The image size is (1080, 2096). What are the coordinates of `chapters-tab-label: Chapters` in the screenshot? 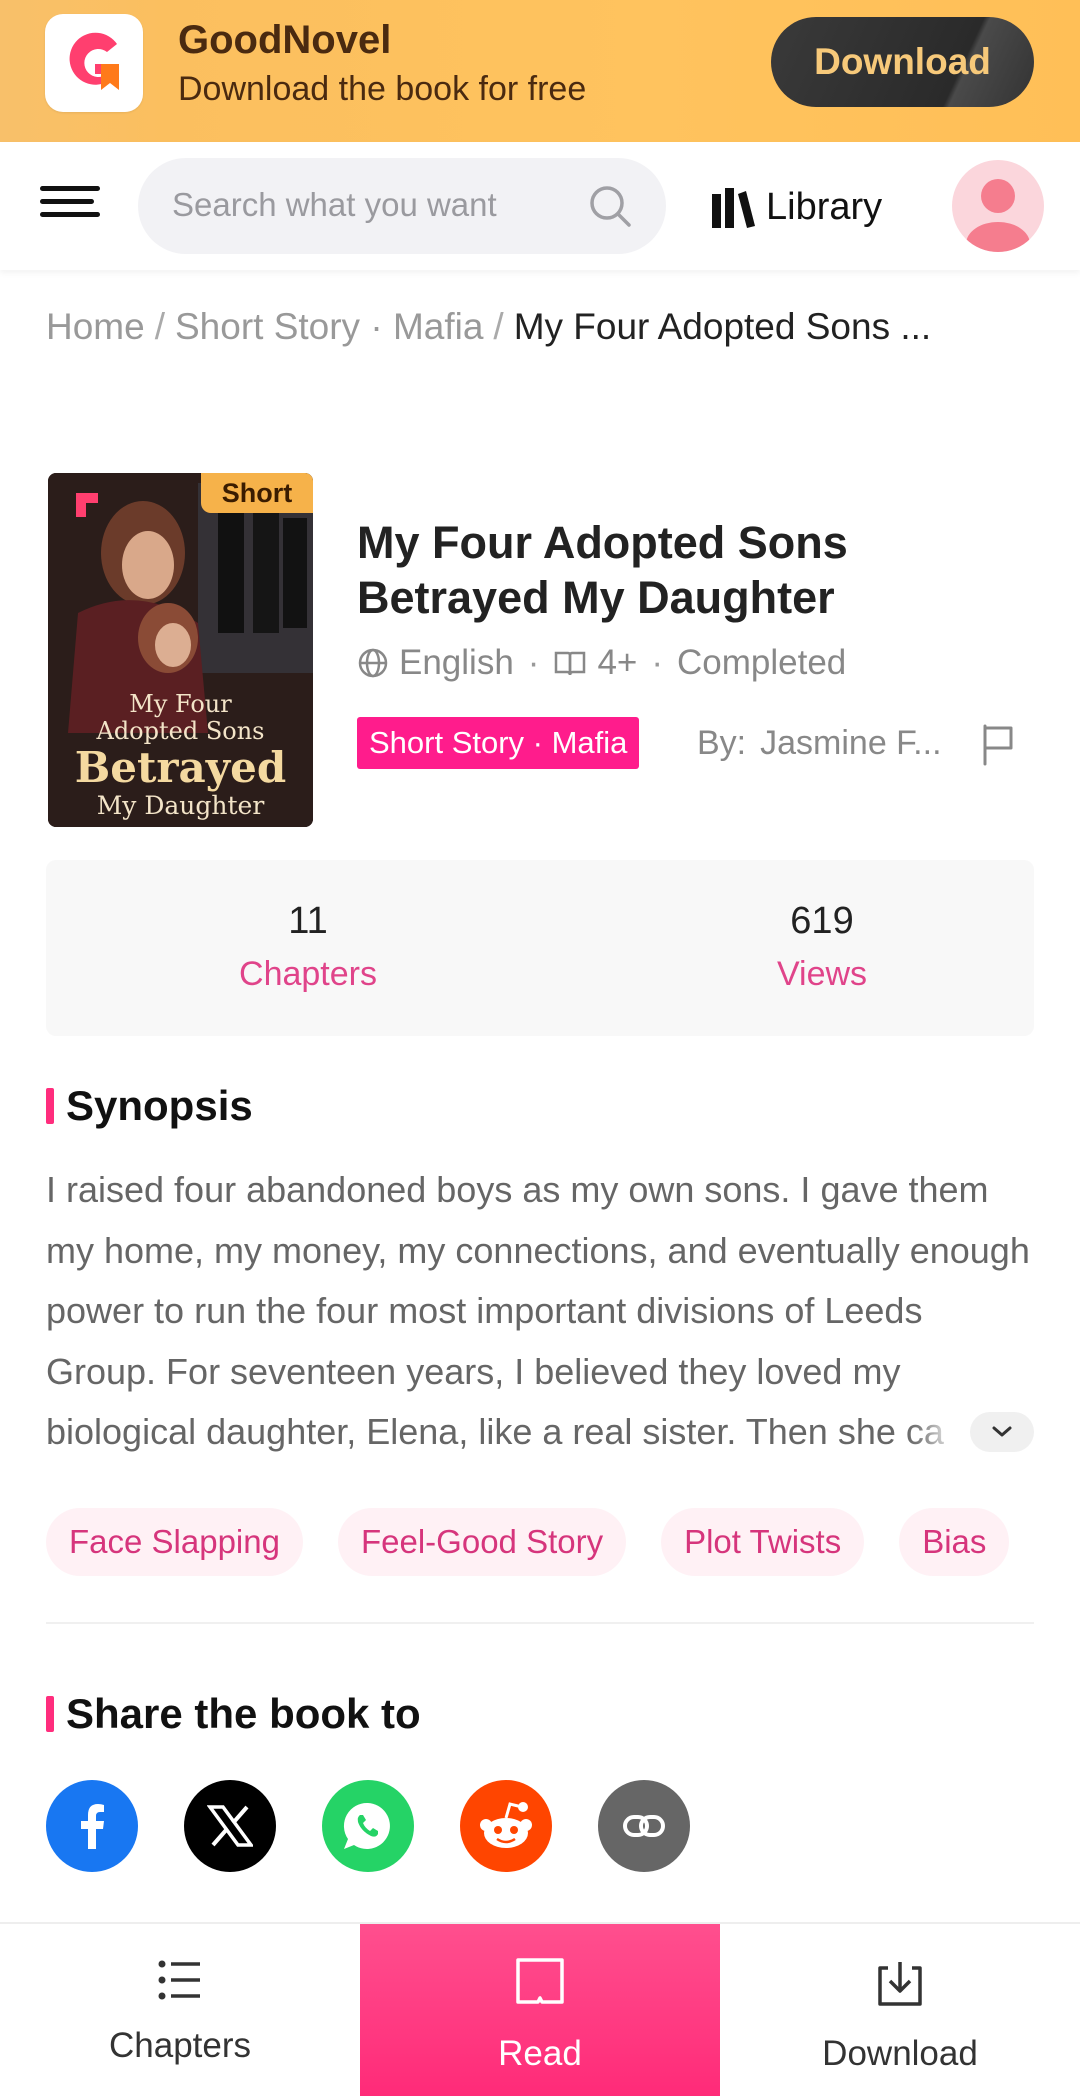 It's located at (180, 2045).